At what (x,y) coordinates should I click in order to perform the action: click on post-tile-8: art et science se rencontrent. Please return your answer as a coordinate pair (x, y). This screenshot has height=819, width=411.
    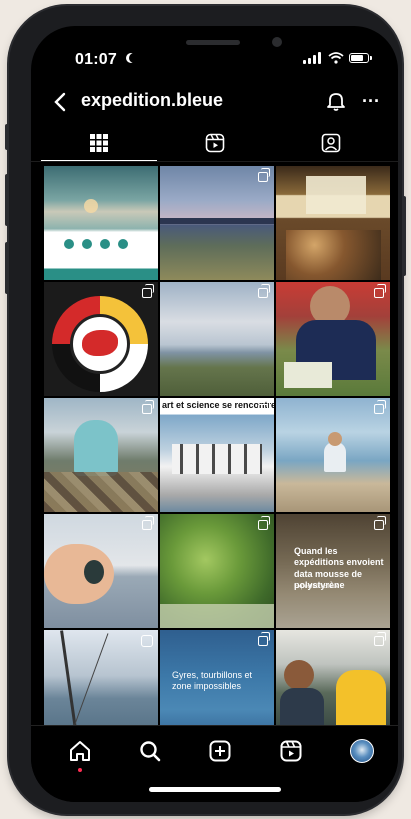
    Looking at the image, I should click on (217, 455).